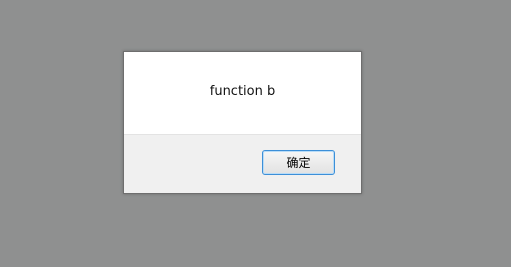 This screenshot has width=511, height=267. I want to click on dialog-footer: 确定, so click(242, 163).